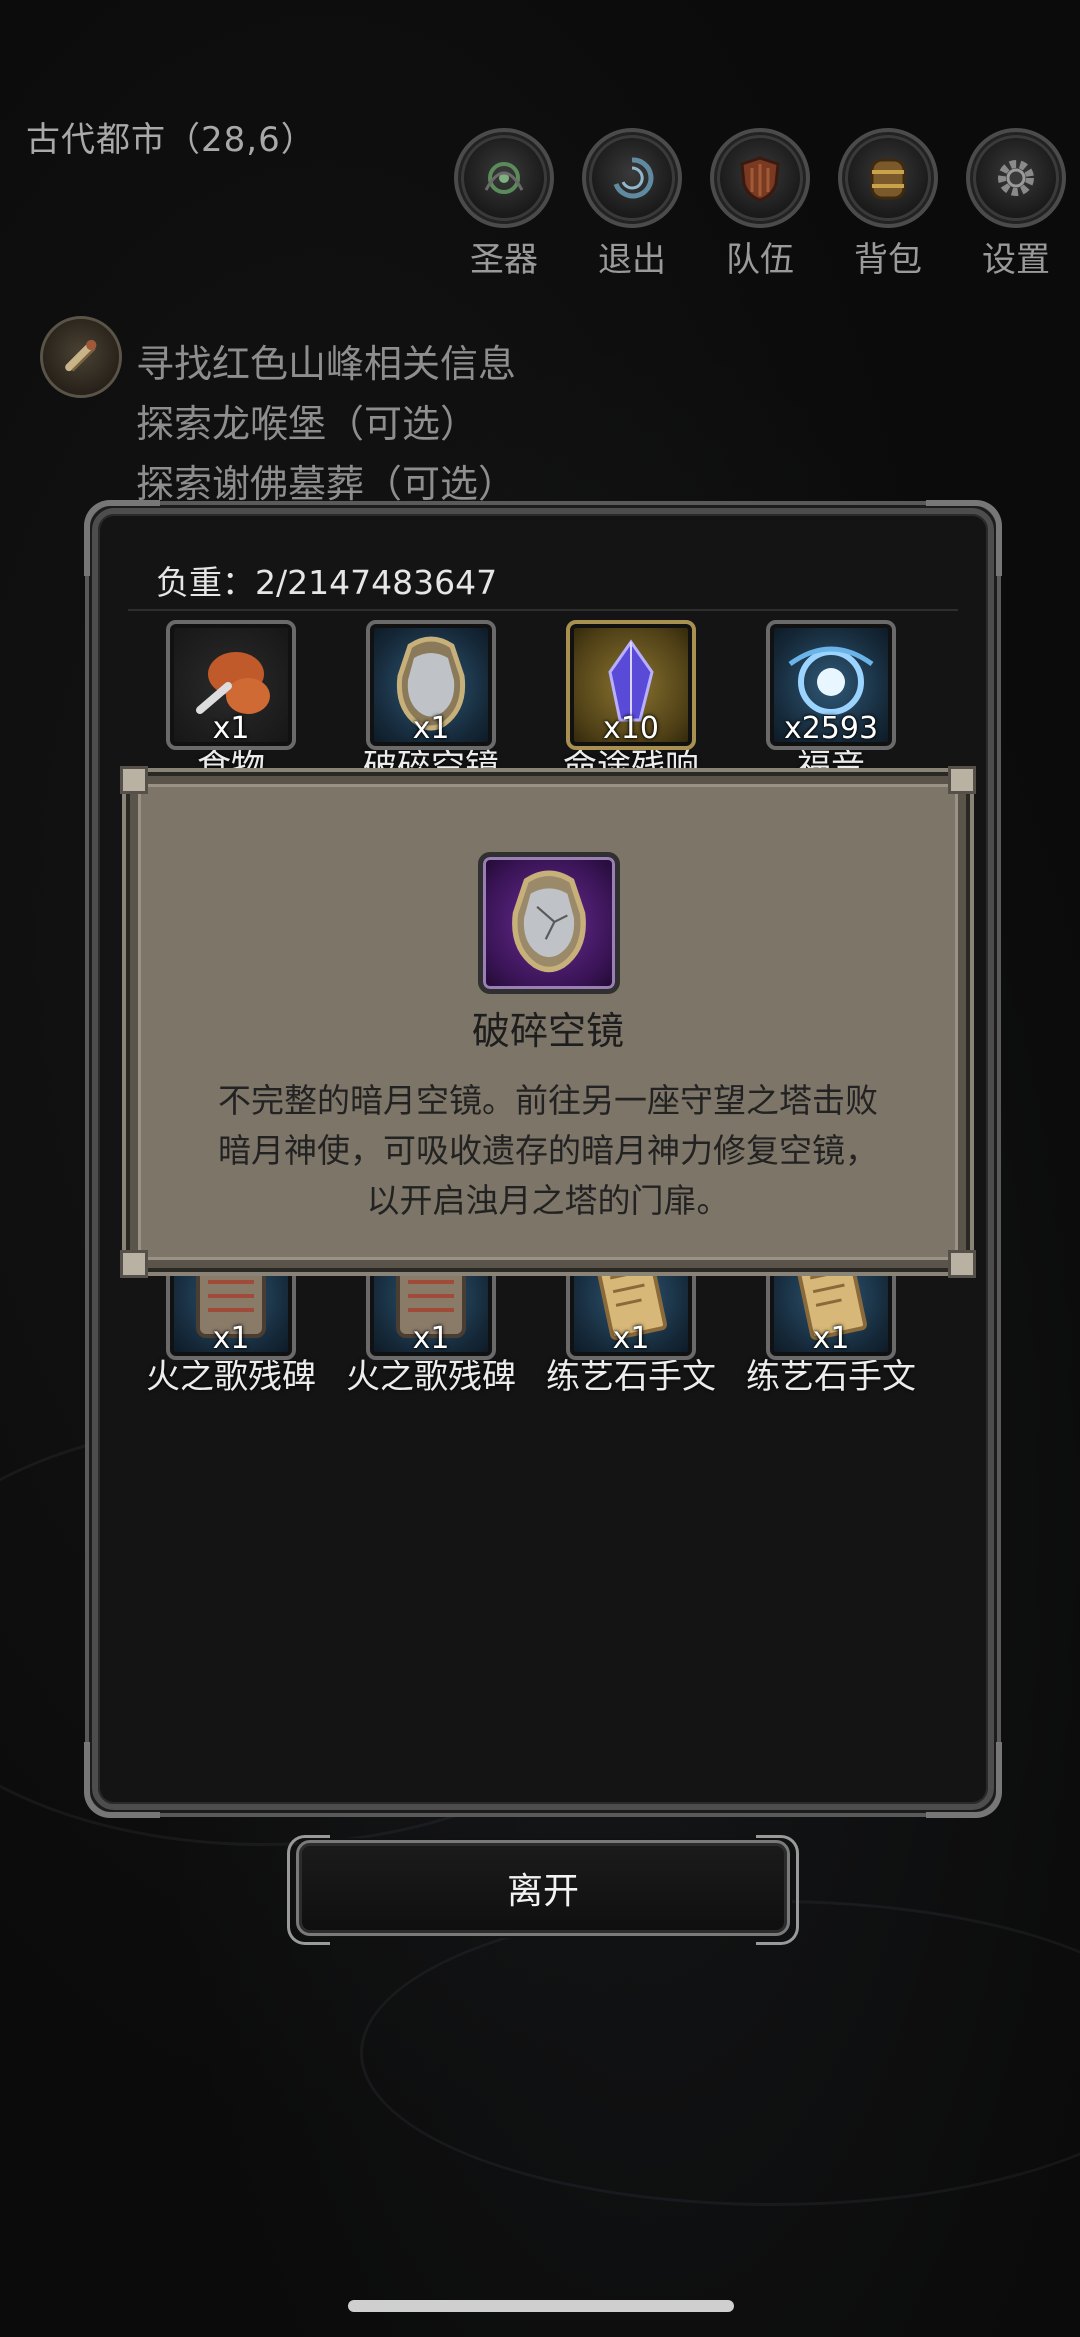 The height and width of the screenshot is (2337, 1080). I want to click on menu-backpack-label: 背包, so click(888, 260).